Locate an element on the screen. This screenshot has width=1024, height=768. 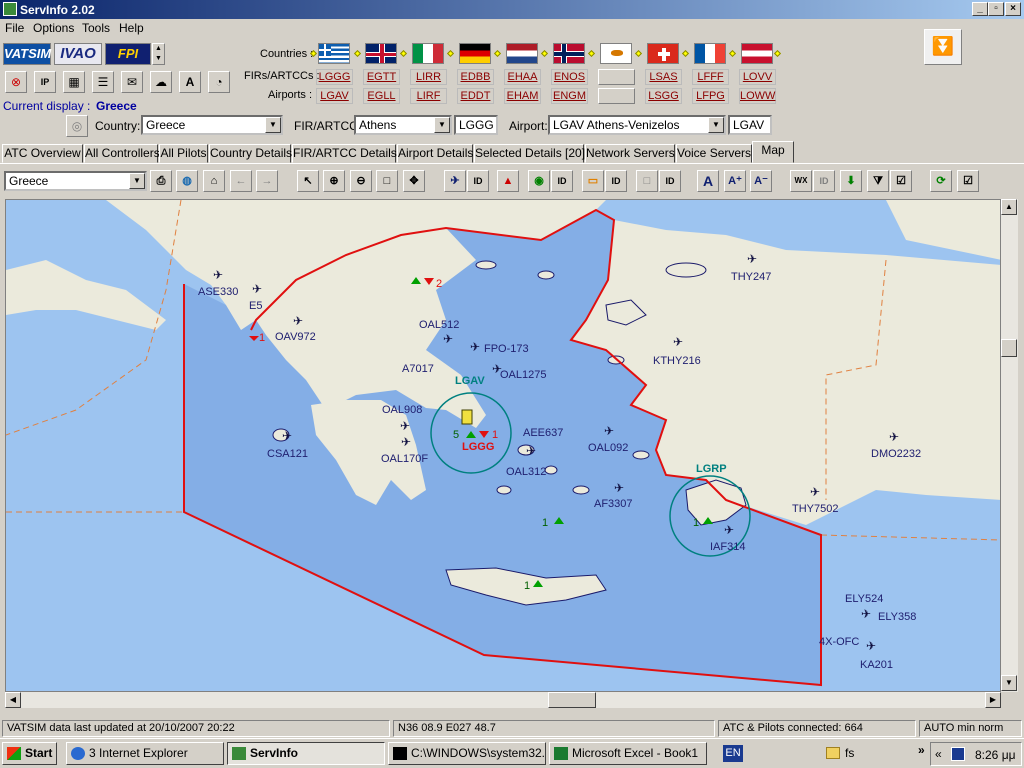
font-decrease-icon: A⁻ is located at coordinates (761, 181).